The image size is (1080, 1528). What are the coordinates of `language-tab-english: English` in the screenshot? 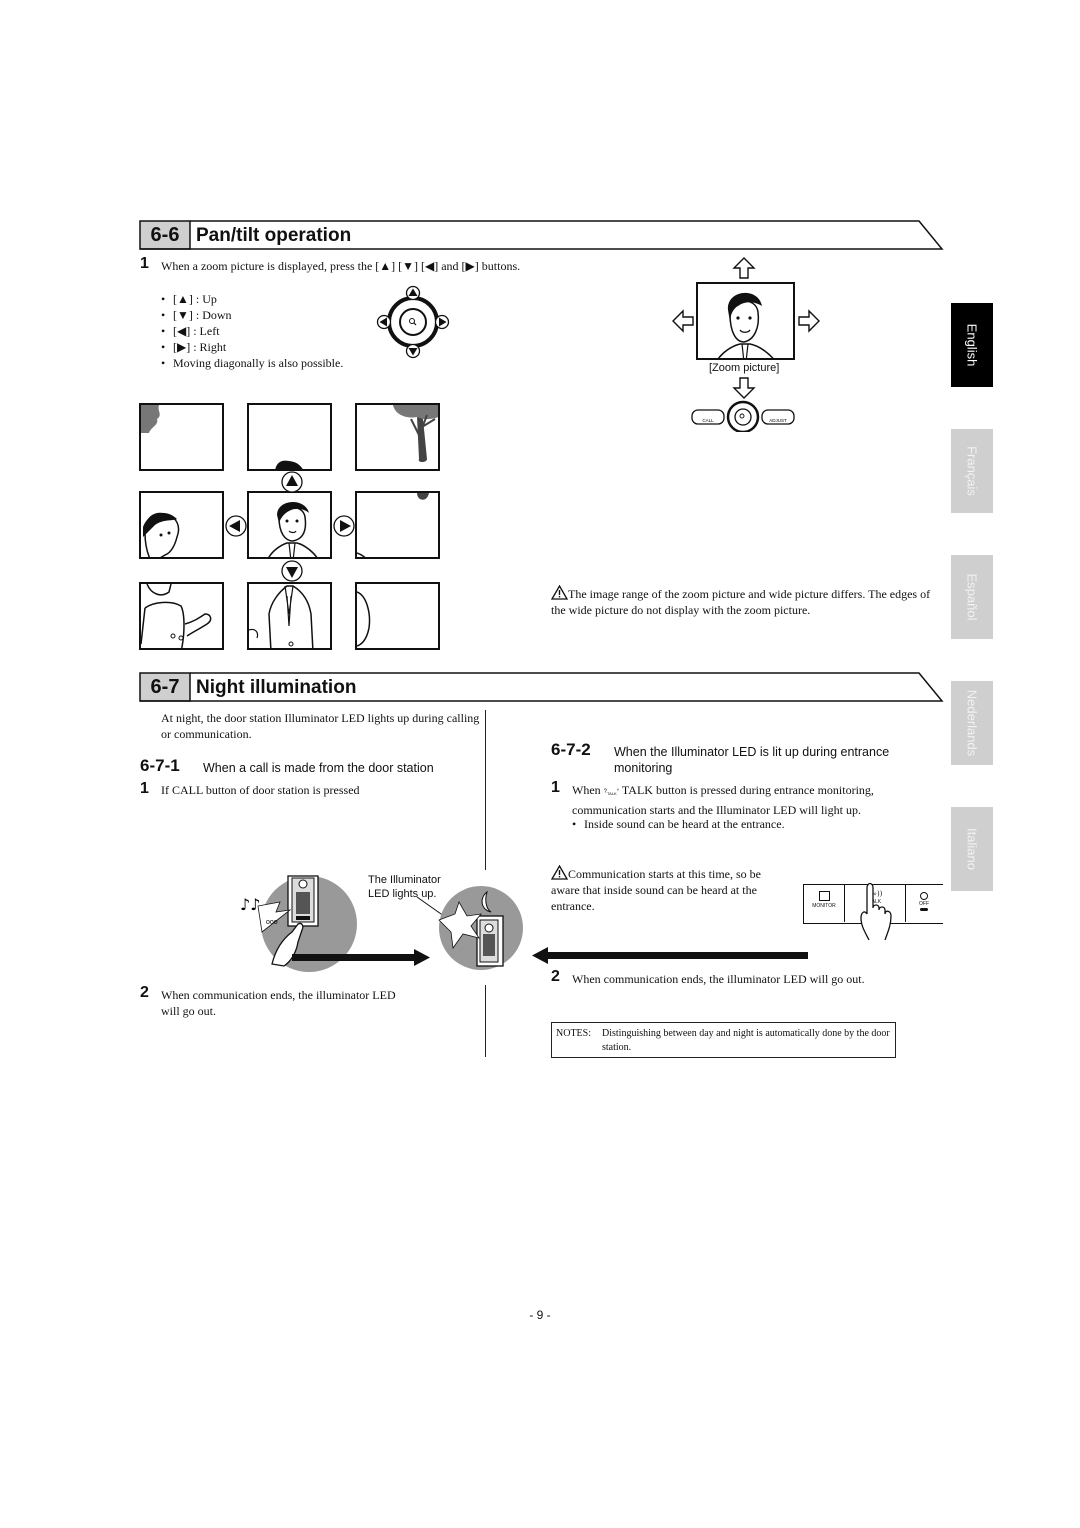 It's located at (972, 345).